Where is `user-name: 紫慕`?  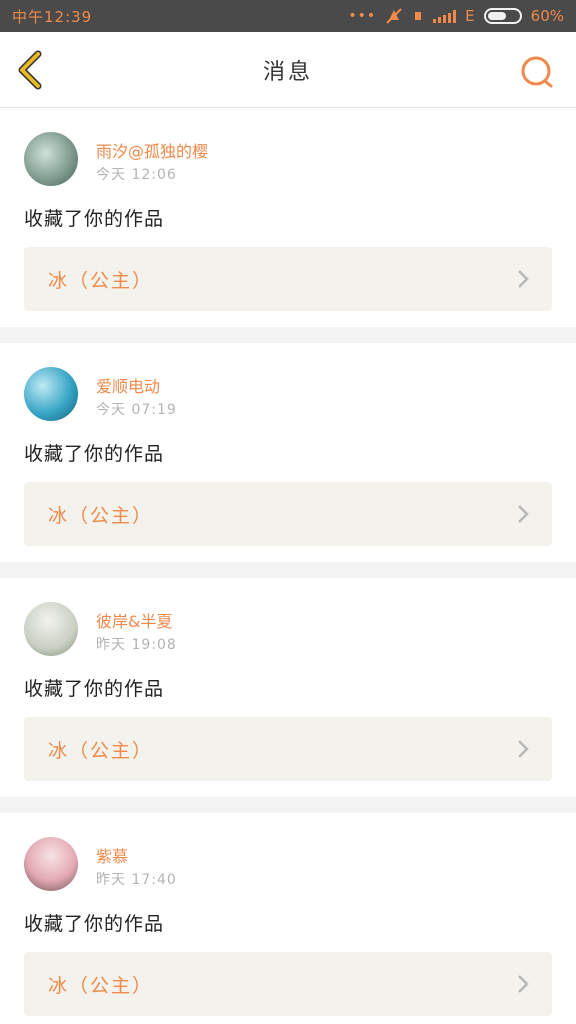 user-name: 紫慕 is located at coordinates (112, 855).